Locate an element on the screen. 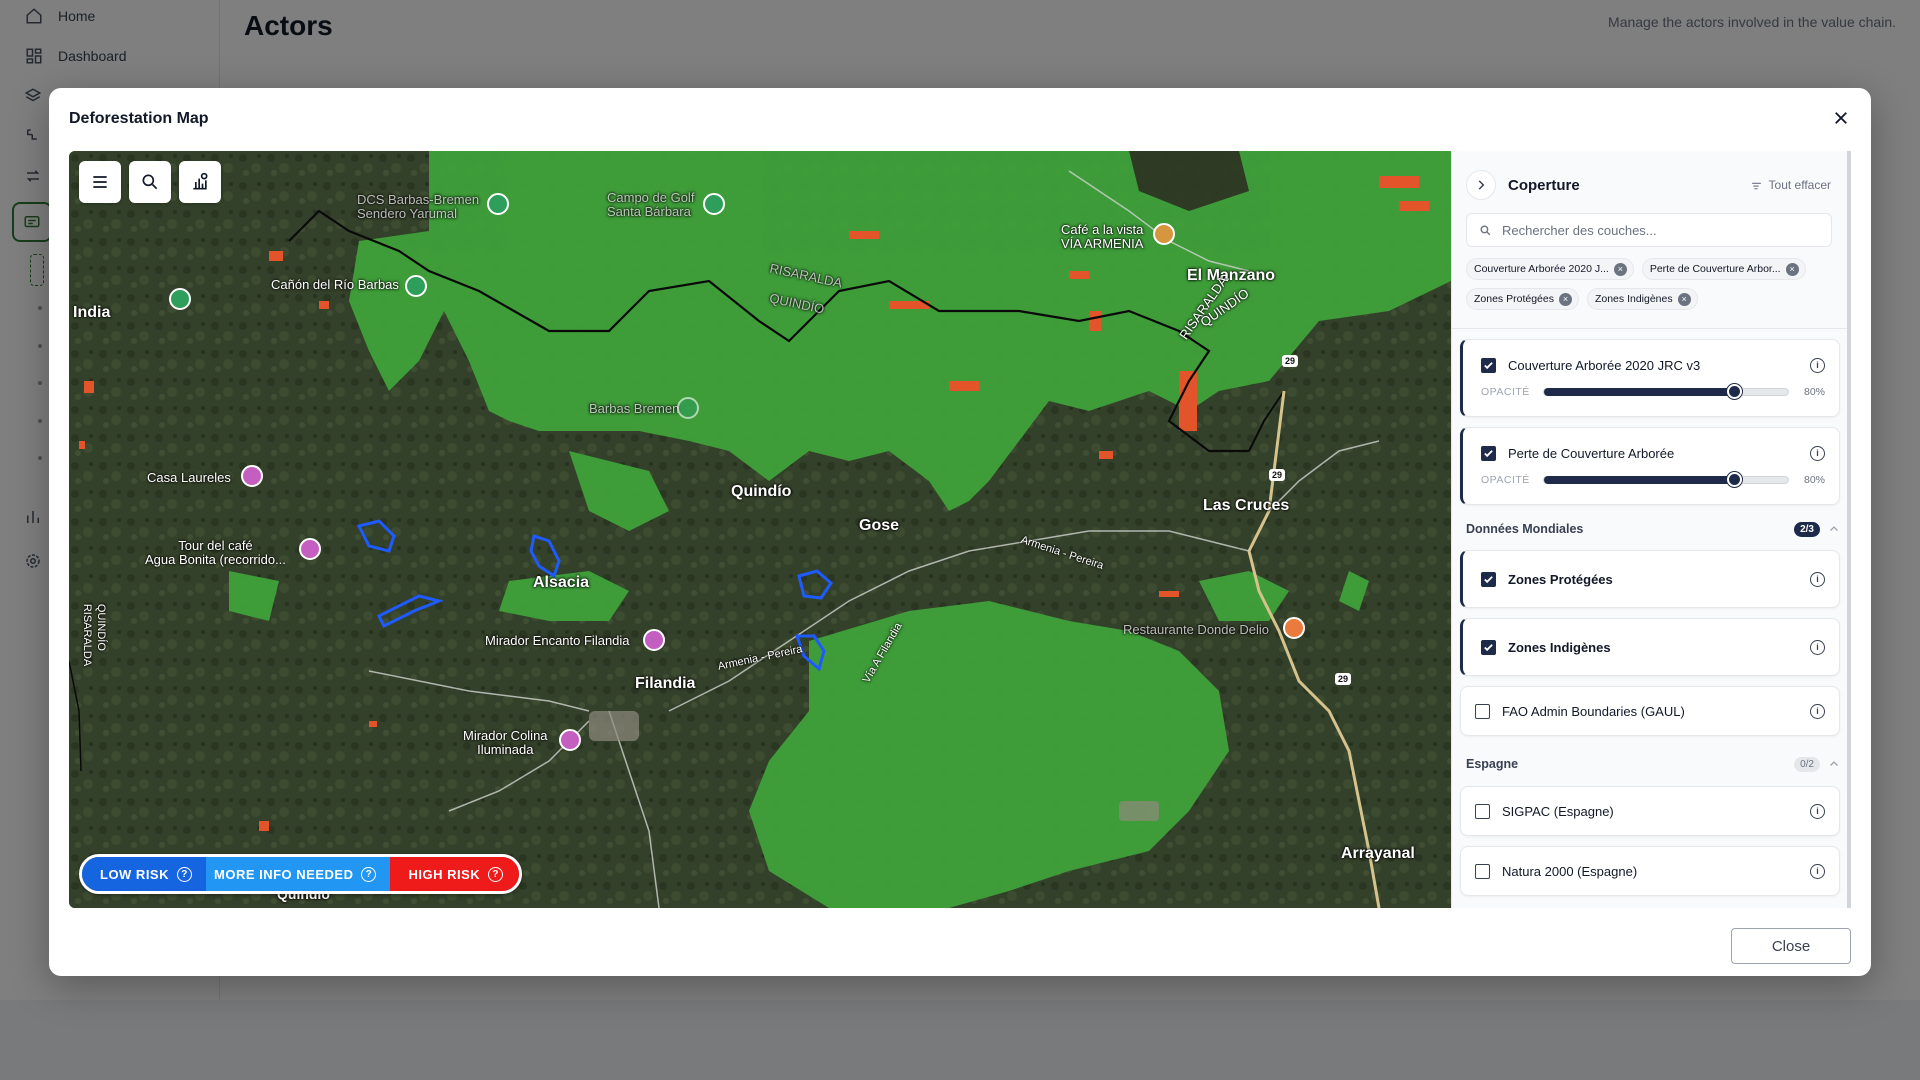 Image resolution: width=1920 pixels, height=1080 pixels. layer-chip: Couverture Arborée 2020 J... × is located at coordinates (1550, 269).